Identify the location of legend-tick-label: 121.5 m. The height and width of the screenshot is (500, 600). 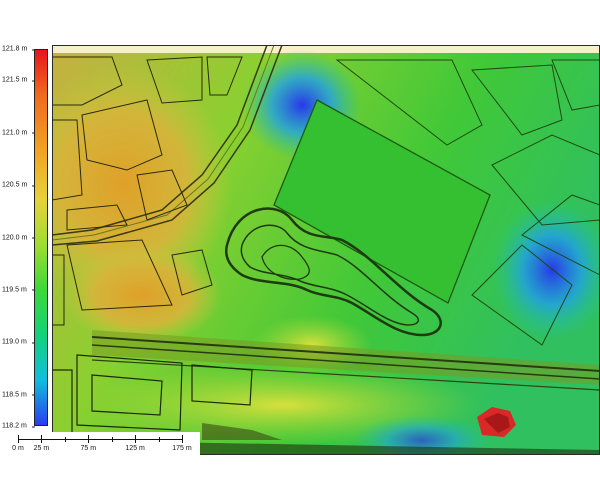
(19, 80).